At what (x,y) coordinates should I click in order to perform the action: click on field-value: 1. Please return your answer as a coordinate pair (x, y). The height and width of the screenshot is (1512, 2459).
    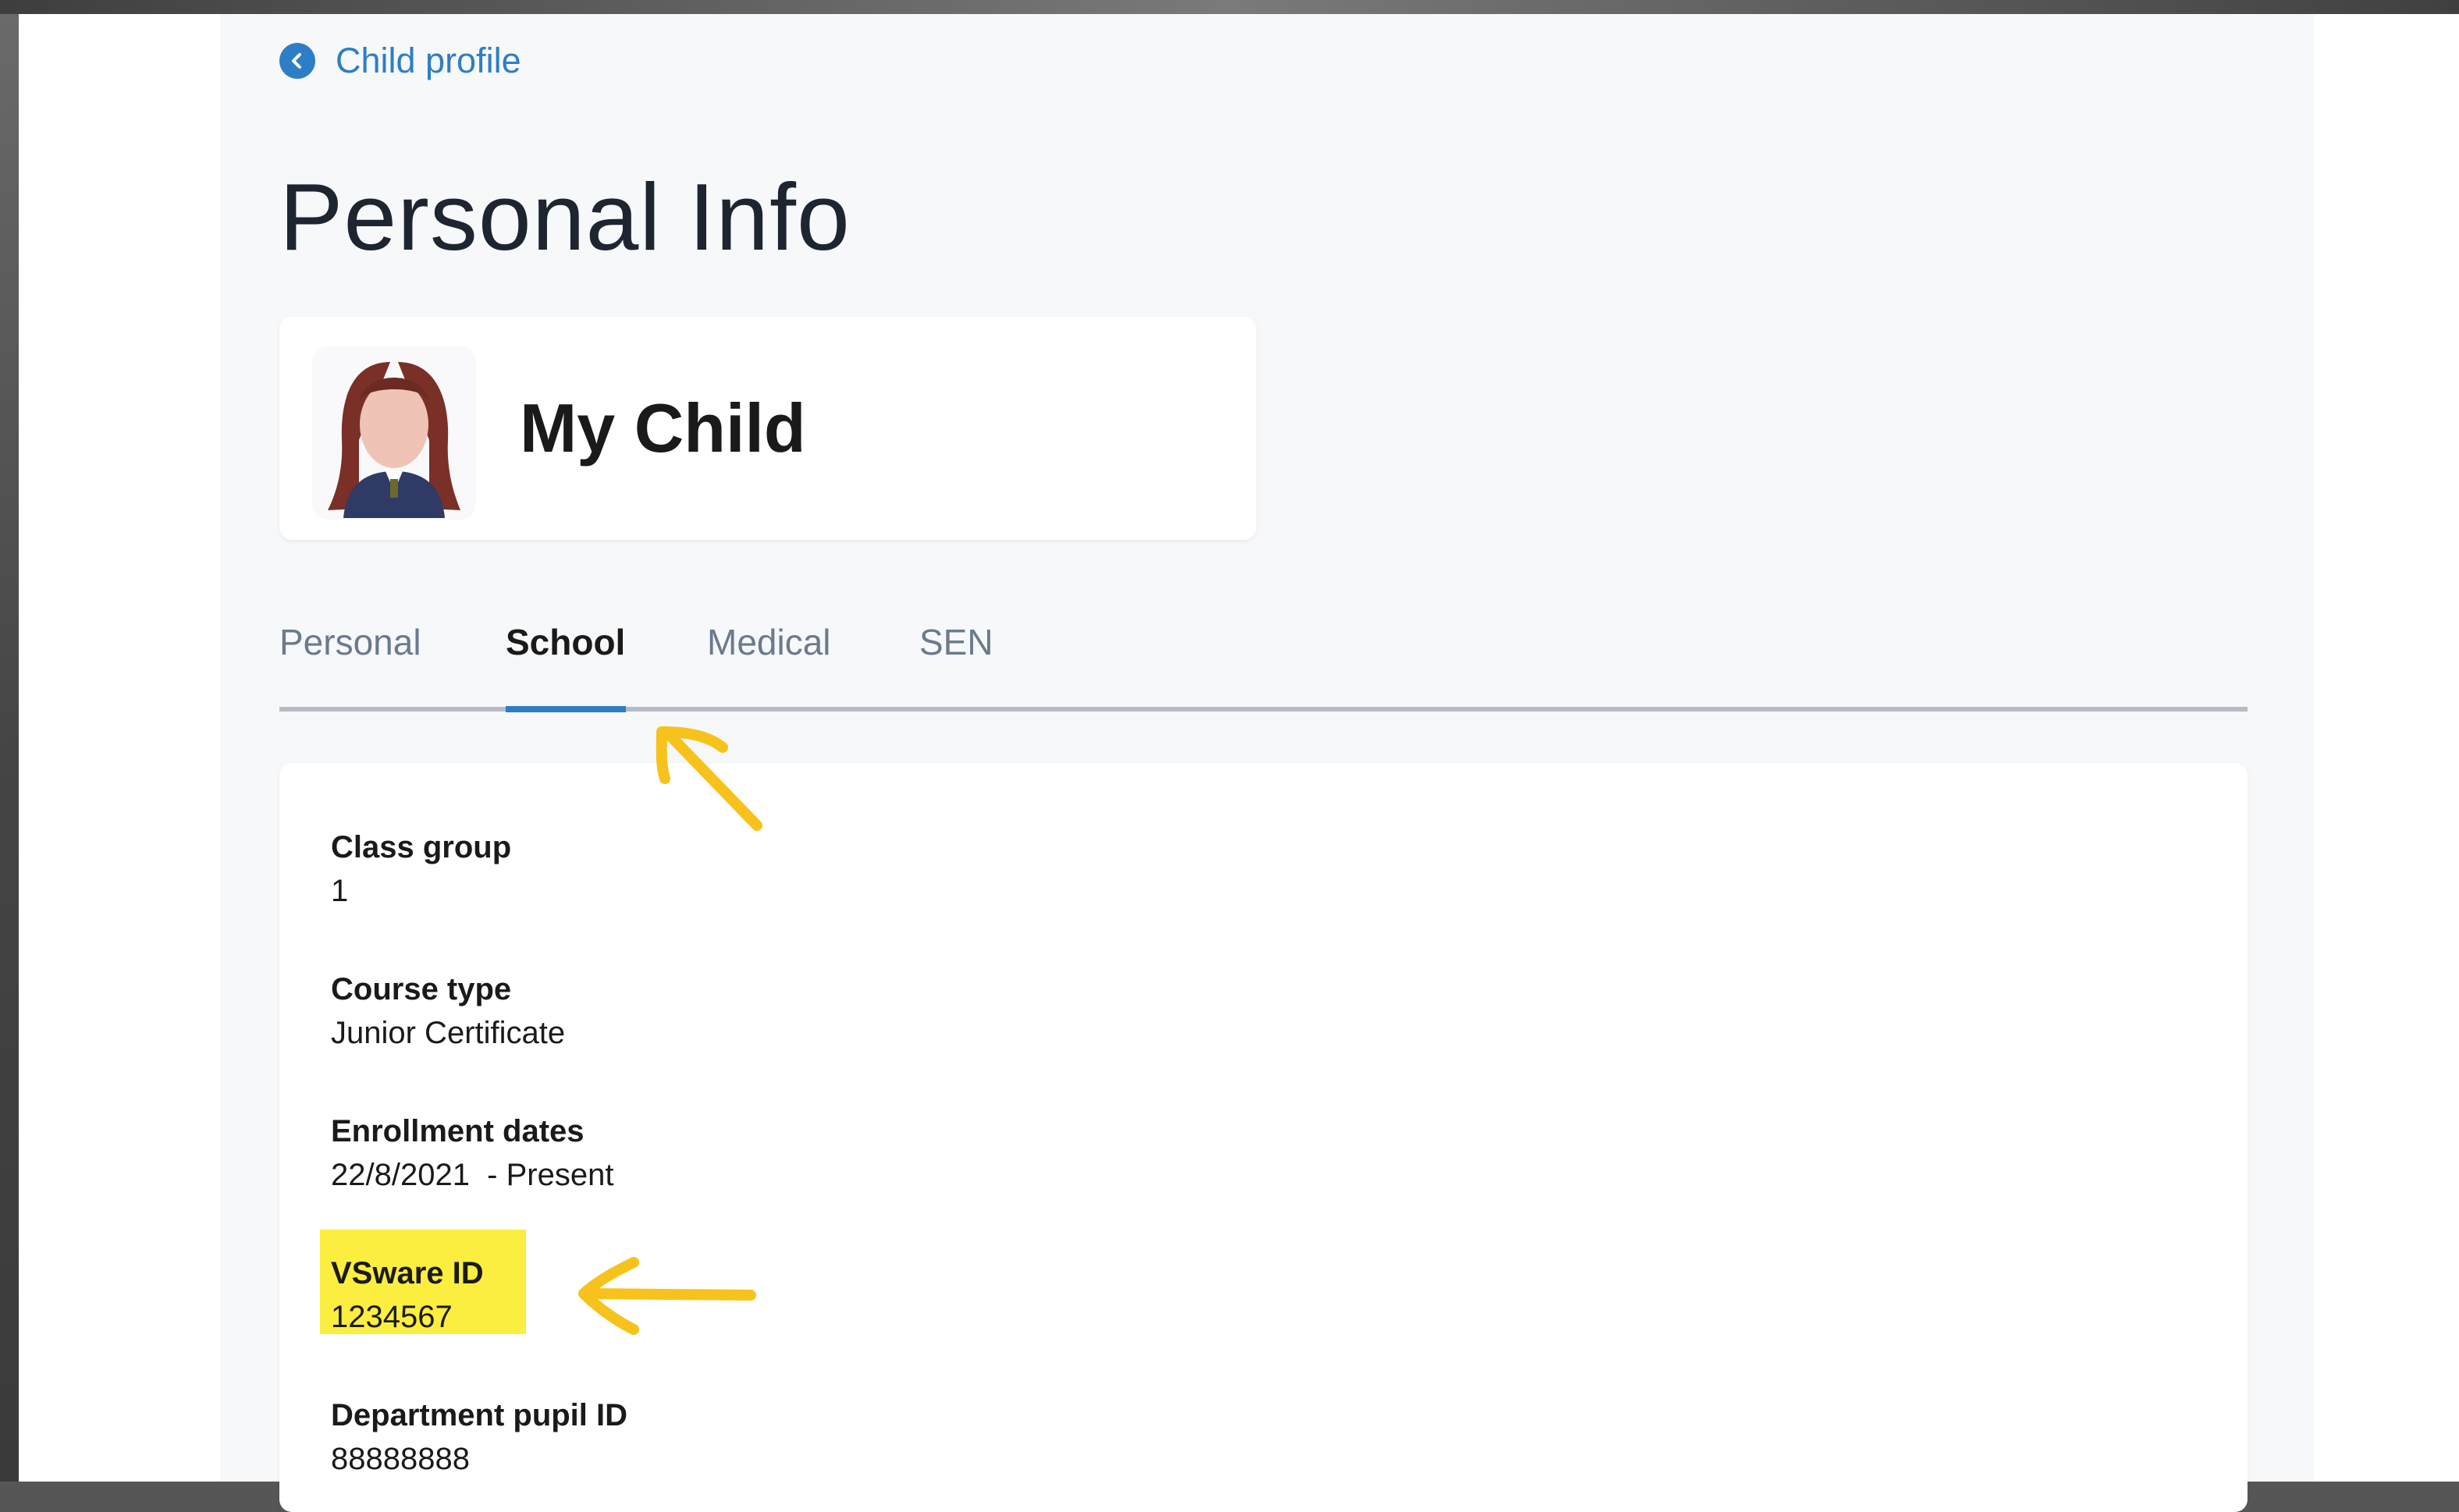
    Looking at the image, I should click on (340, 891).